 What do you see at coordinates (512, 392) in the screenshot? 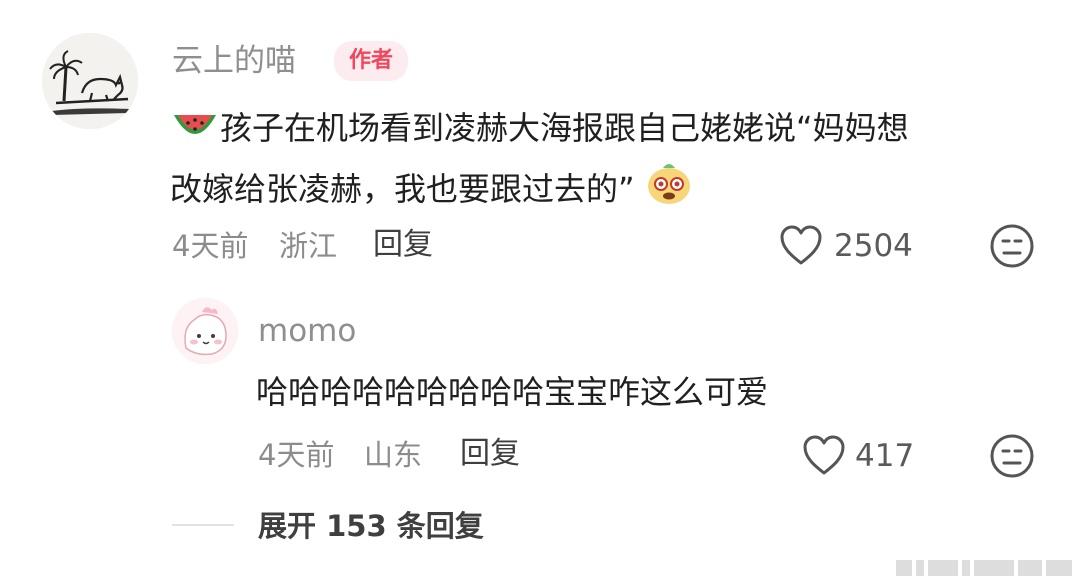
I see `reply-text: 哈哈哈哈哈哈哈哈哈宝宝咋这么可爱` at bounding box center [512, 392].